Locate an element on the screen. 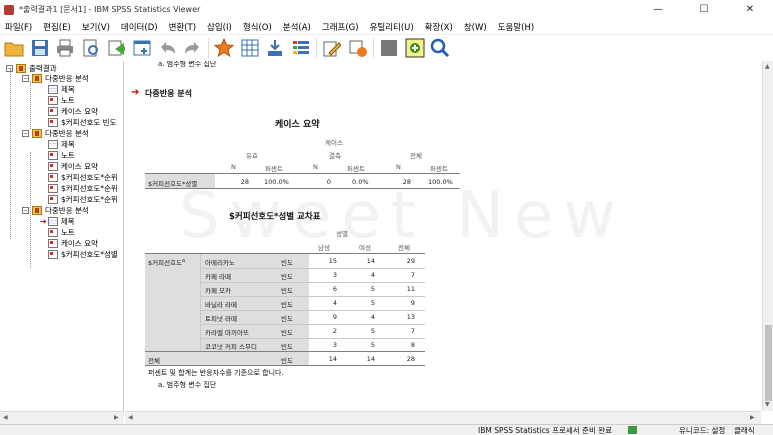 This screenshot has width=773, height=435. crosstab-row-label: 바닐라 라떼 is located at coordinates (221, 305).